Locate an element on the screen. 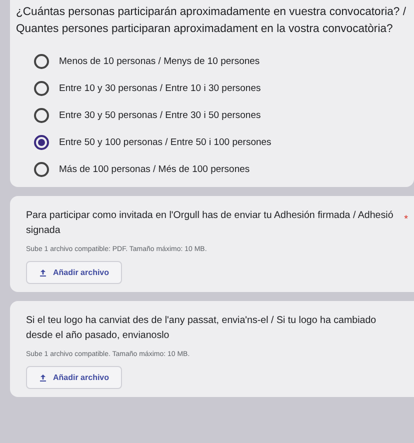 This screenshot has height=443, width=414. question-title: ¿Cuántas personas participarán aproximadamente en vuestra convocatoria? / Quantes persones participaran aproximadament en la vostra convocatòria? is located at coordinates (211, 21).